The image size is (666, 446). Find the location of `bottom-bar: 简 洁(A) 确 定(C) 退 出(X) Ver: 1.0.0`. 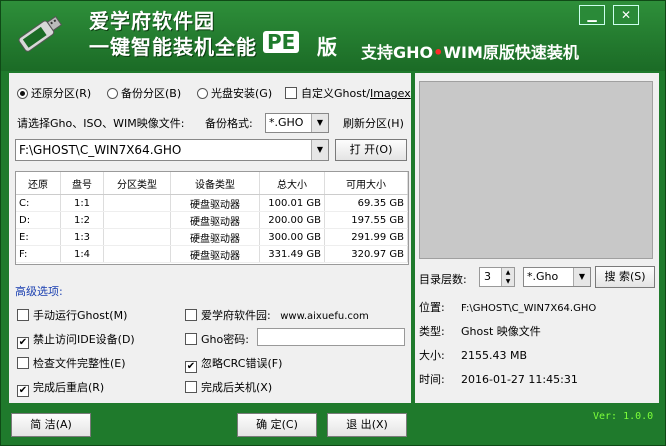

bottom-bar: 简 洁(A) 确 定(C) 退 出(X) Ver: 1.0.0 is located at coordinates (333, 425).